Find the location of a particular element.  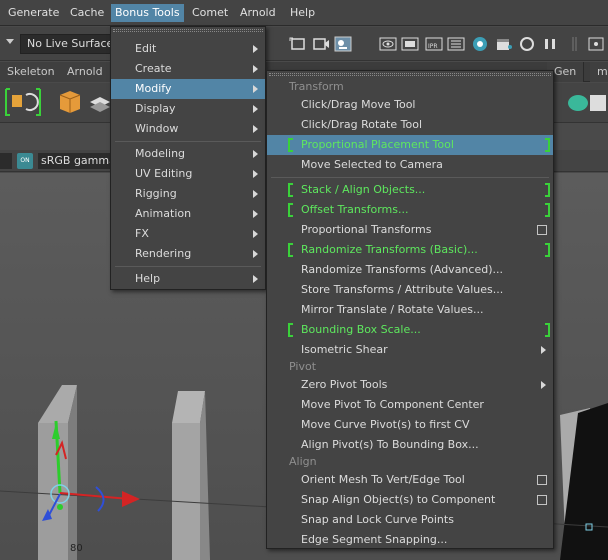

bonus-item-help: Help is located at coordinates (188, 279).